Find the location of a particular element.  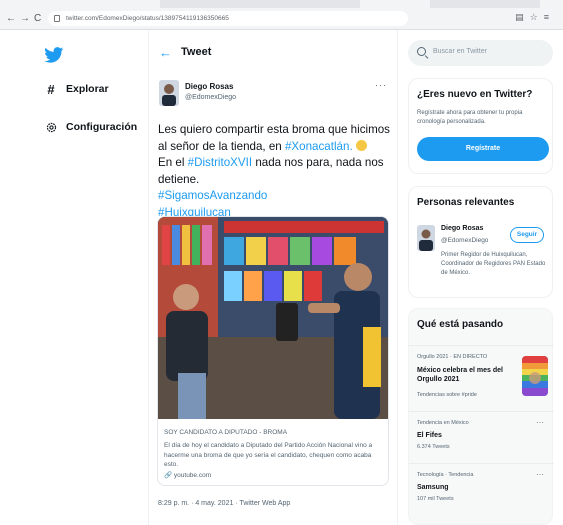

reload-icon: C is located at coordinates (37, 19).